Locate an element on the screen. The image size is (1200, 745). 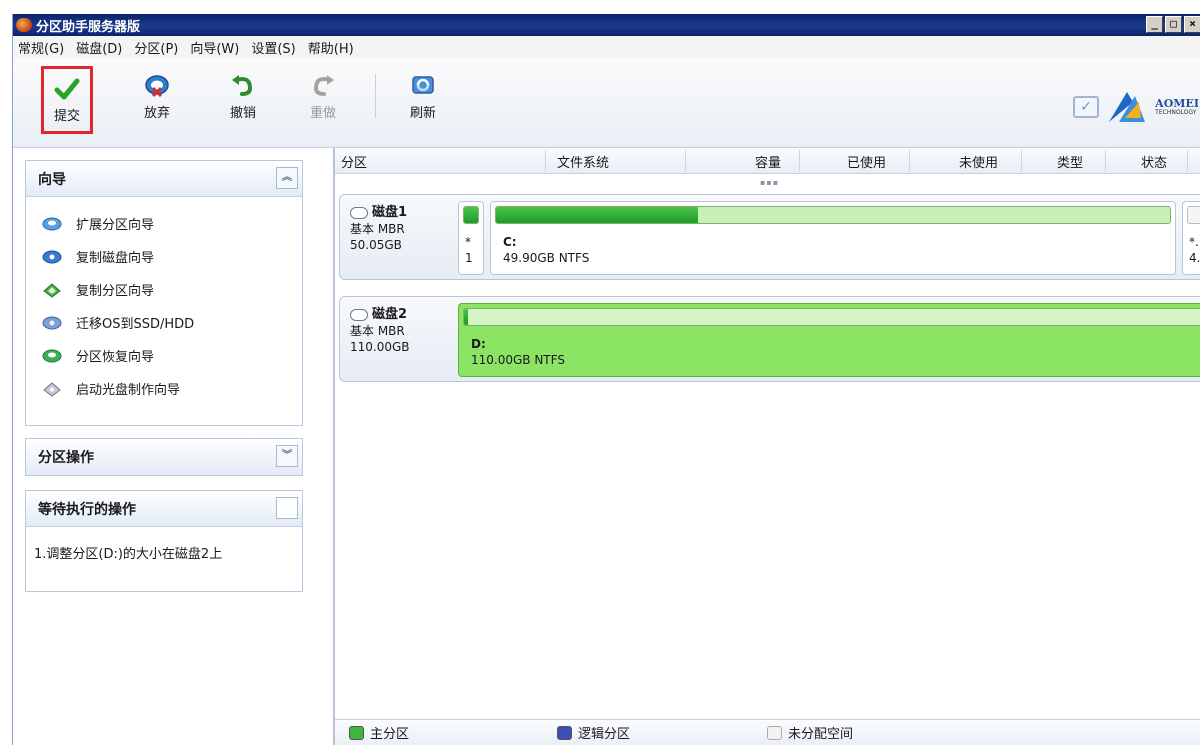
checkmark-icon is located at coordinates (67, 89).